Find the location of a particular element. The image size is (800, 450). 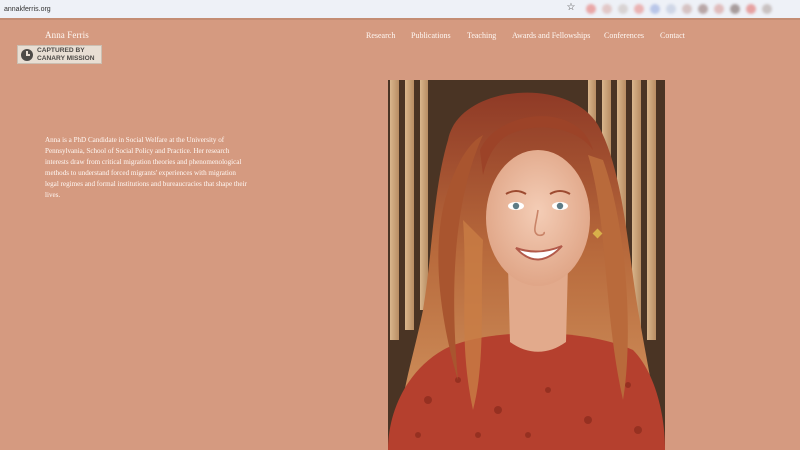

browser-address-bar: annakferris.org ☆ is located at coordinates (400, 9).